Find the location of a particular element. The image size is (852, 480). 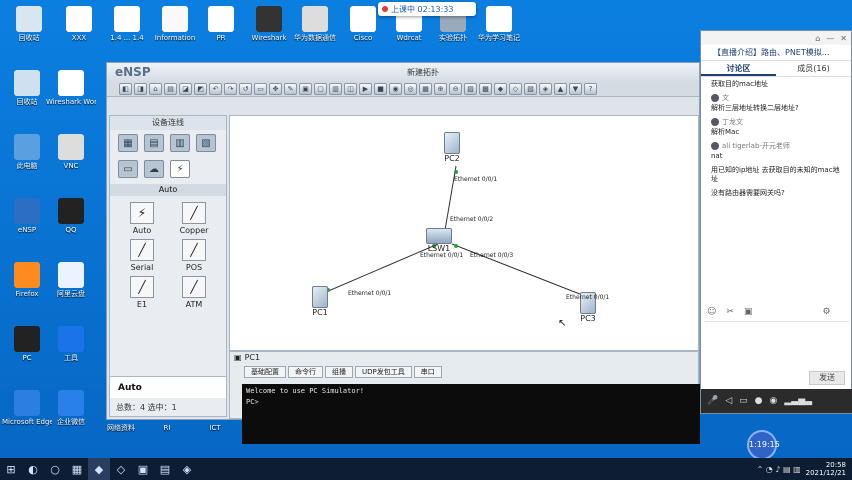

desktop-icon: Wireshark is located at coordinates (269, 24).